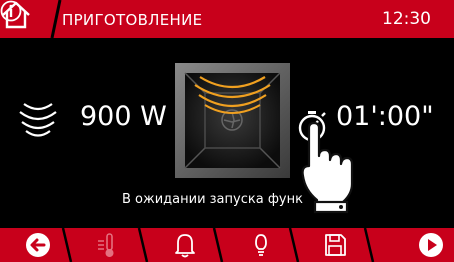 The image size is (454, 262). Describe the element at coordinates (431, 245) in the screenshot. I see `play-icon` at that location.